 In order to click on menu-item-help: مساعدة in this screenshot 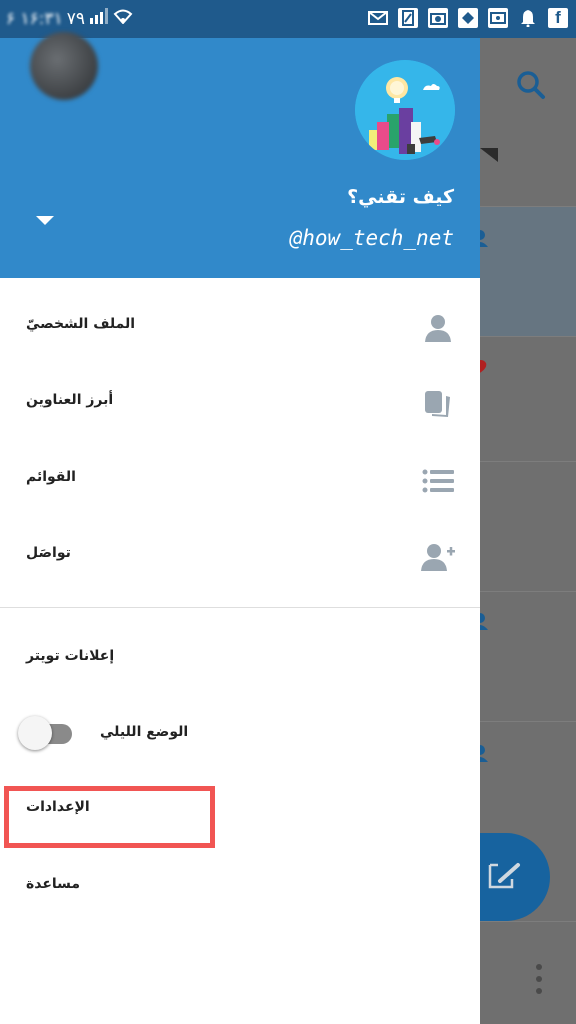, I will do `click(240, 888)`.